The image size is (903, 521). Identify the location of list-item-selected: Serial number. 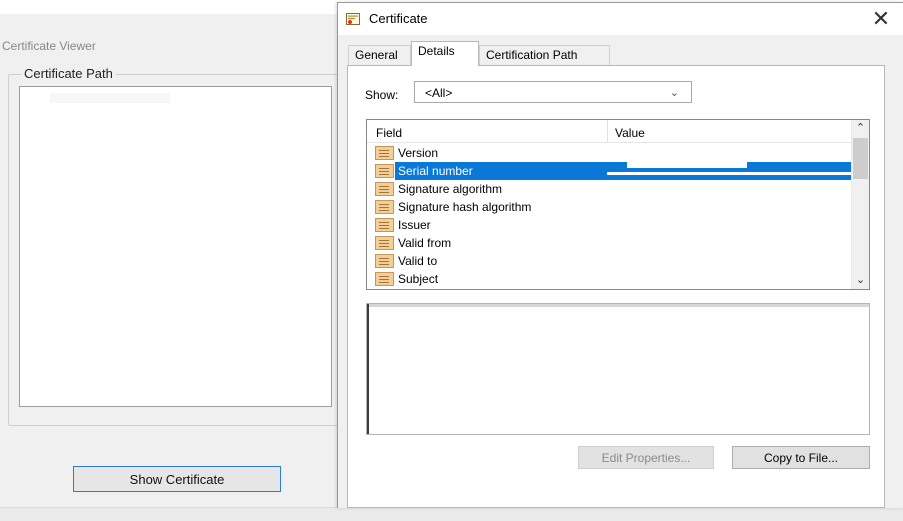
(609, 171).